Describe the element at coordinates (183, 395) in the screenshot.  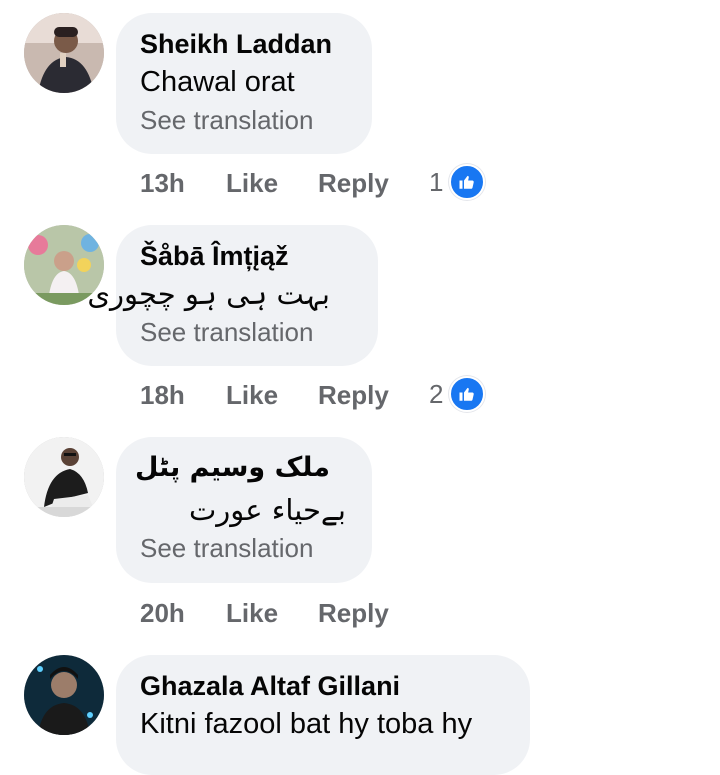
I see `timestamp: 18h` at that location.